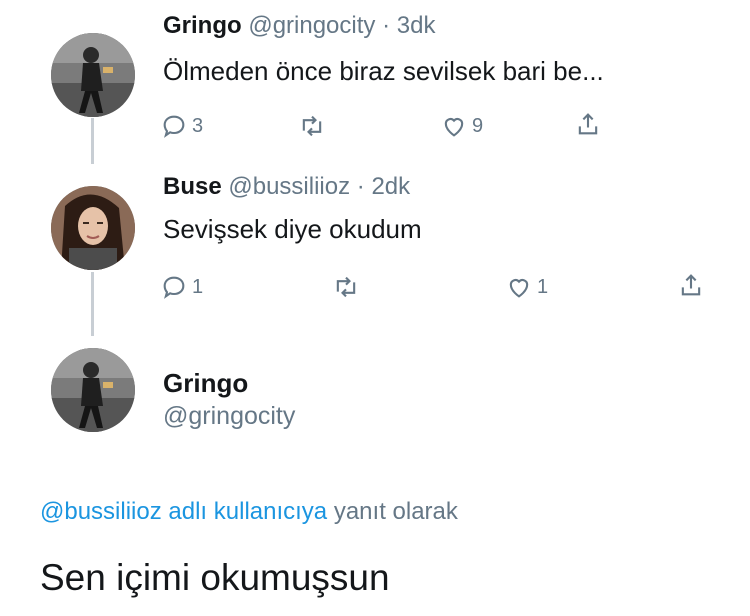 The height and width of the screenshot is (616, 750). I want to click on display-name: Buse, so click(192, 186).